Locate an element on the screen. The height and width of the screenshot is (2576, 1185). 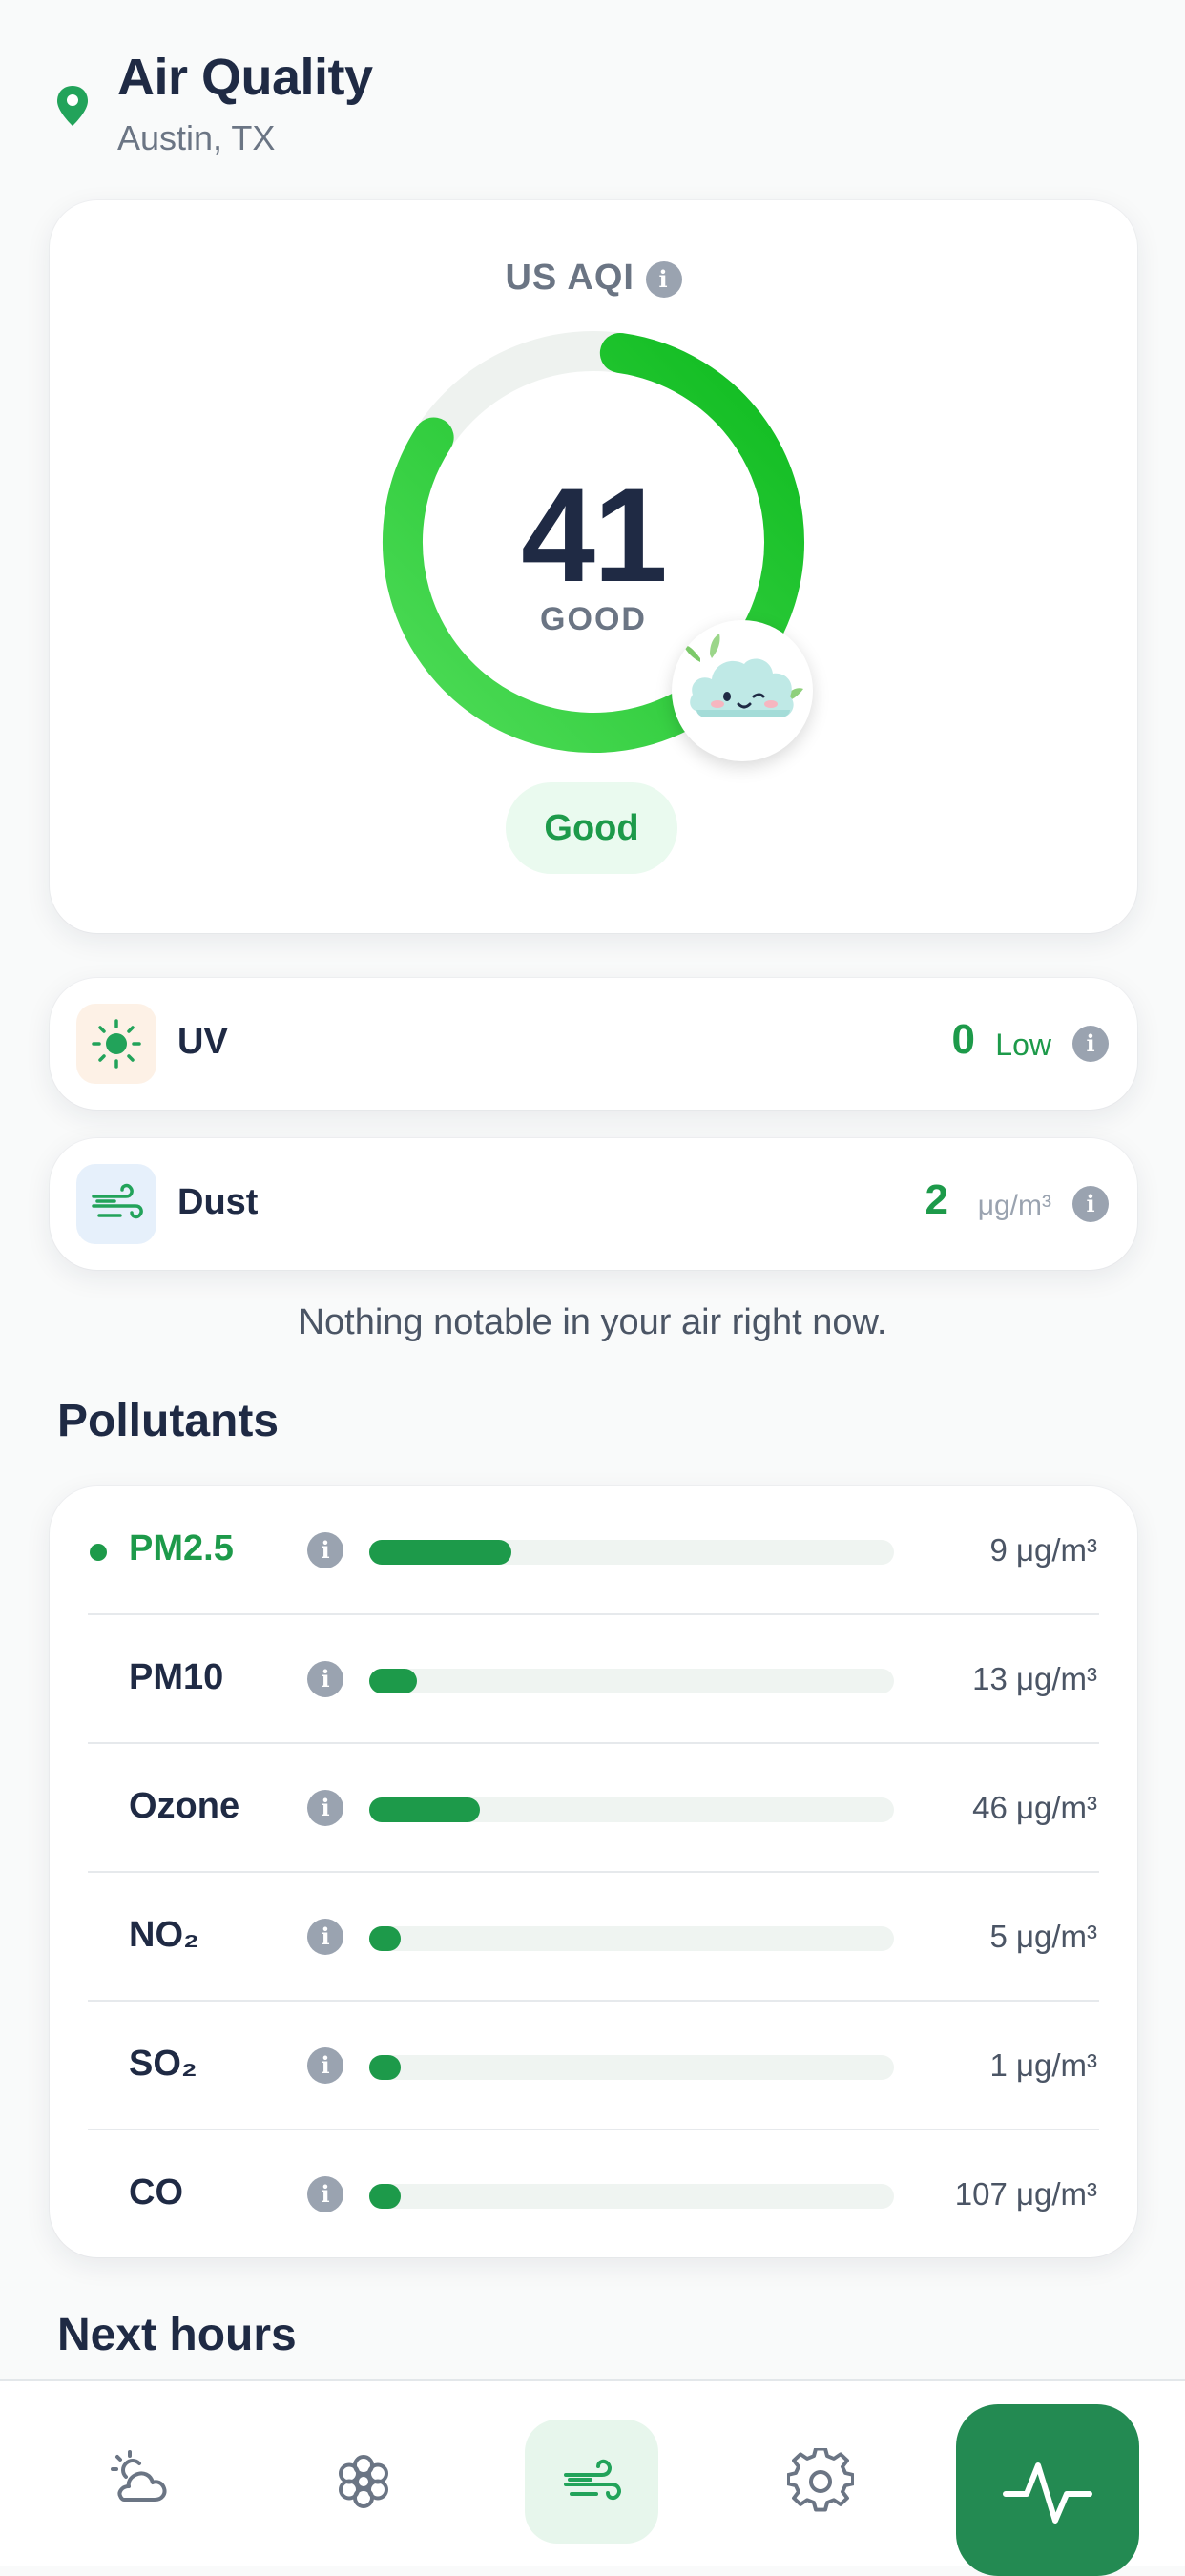
pollutant-name: SO₂ is located at coordinates (163, 2064).